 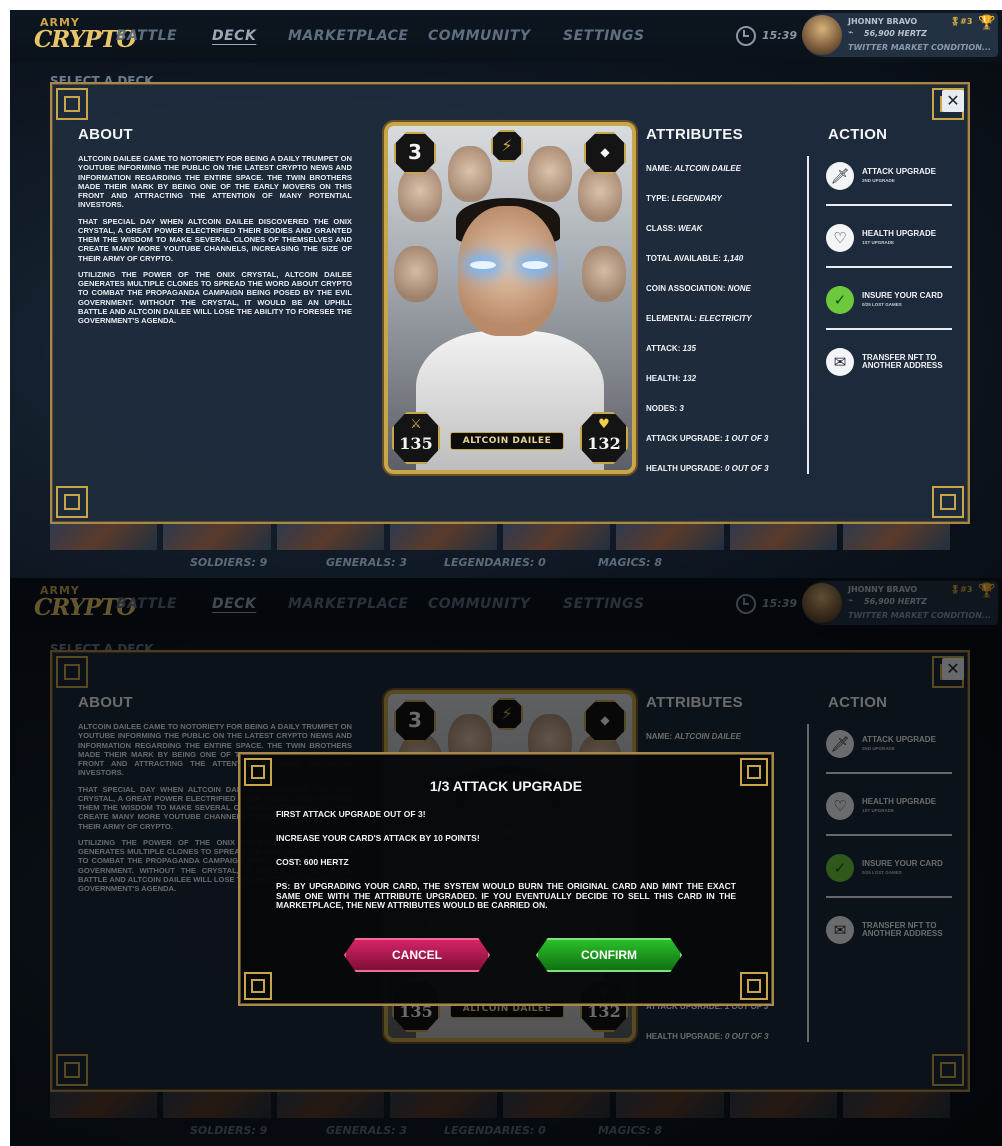 I want to click on nft-card: 3 ⚡ ◆ ⚔ 135 ALTCOIN DAILEE ♥ 132, so click(x=510, y=298).